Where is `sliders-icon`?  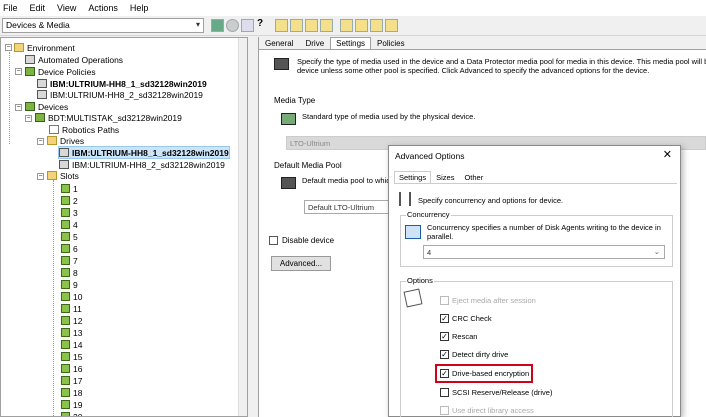 sliders-icon is located at coordinates (405, 199).